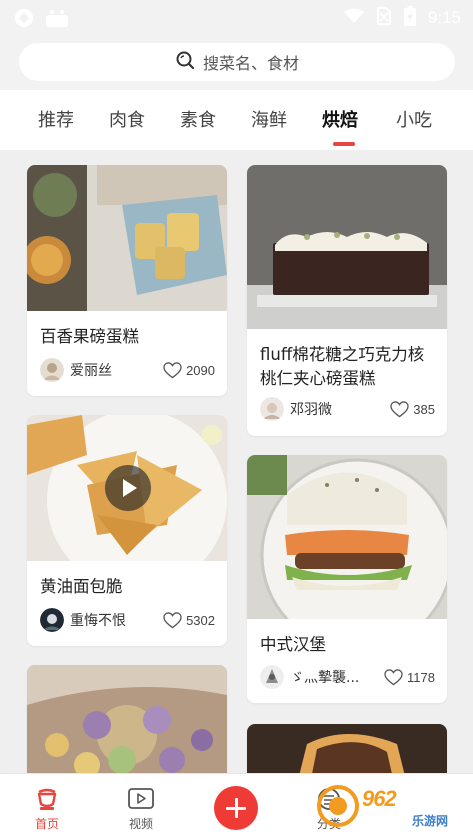  I want to click on app-icon, so click(24, 20).